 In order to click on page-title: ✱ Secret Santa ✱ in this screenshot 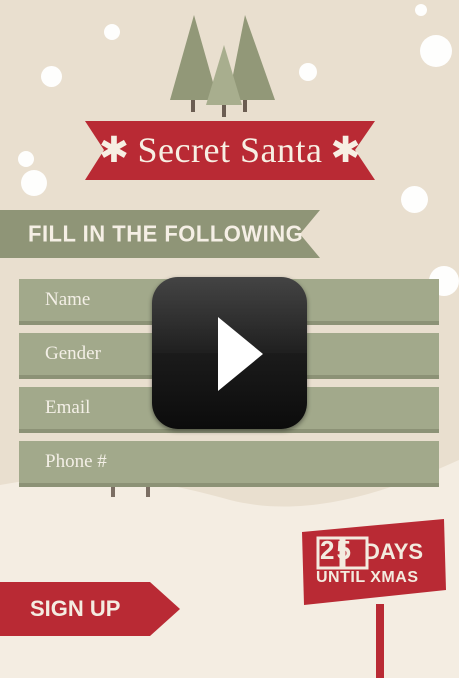, I will do `click(230, 150)`.